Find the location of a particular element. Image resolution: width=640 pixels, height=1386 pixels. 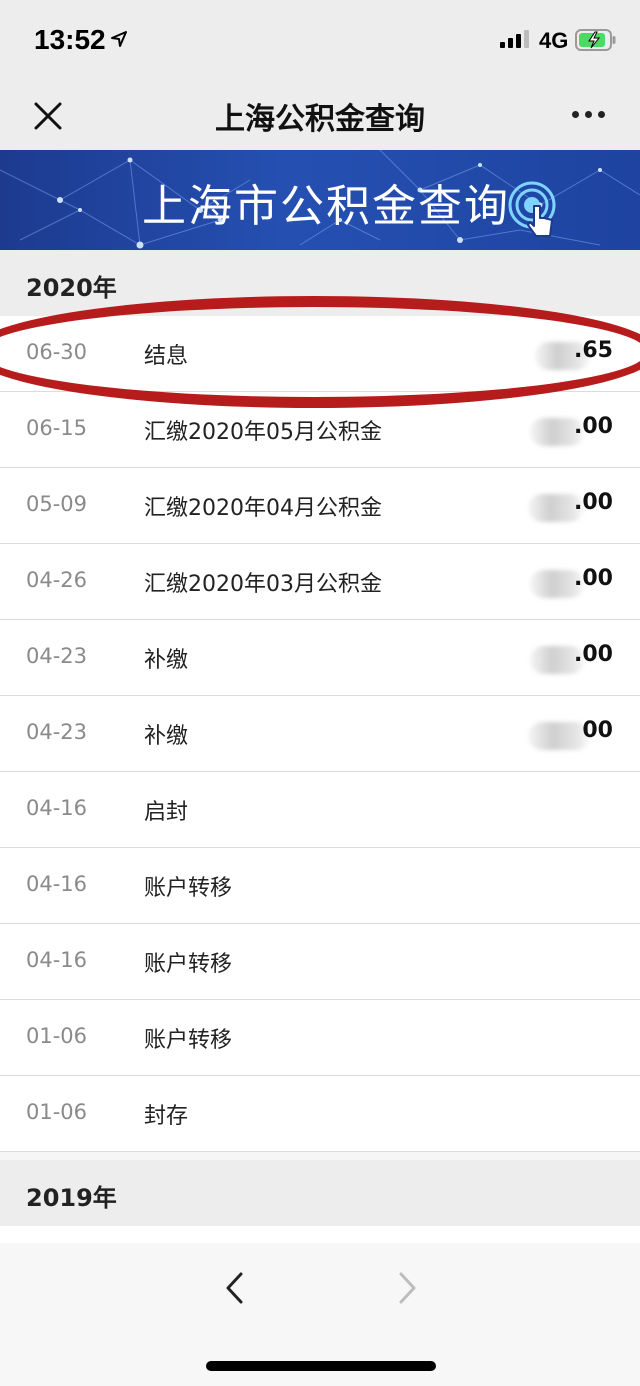

blurred-amount is located at coordinates (559, 736).